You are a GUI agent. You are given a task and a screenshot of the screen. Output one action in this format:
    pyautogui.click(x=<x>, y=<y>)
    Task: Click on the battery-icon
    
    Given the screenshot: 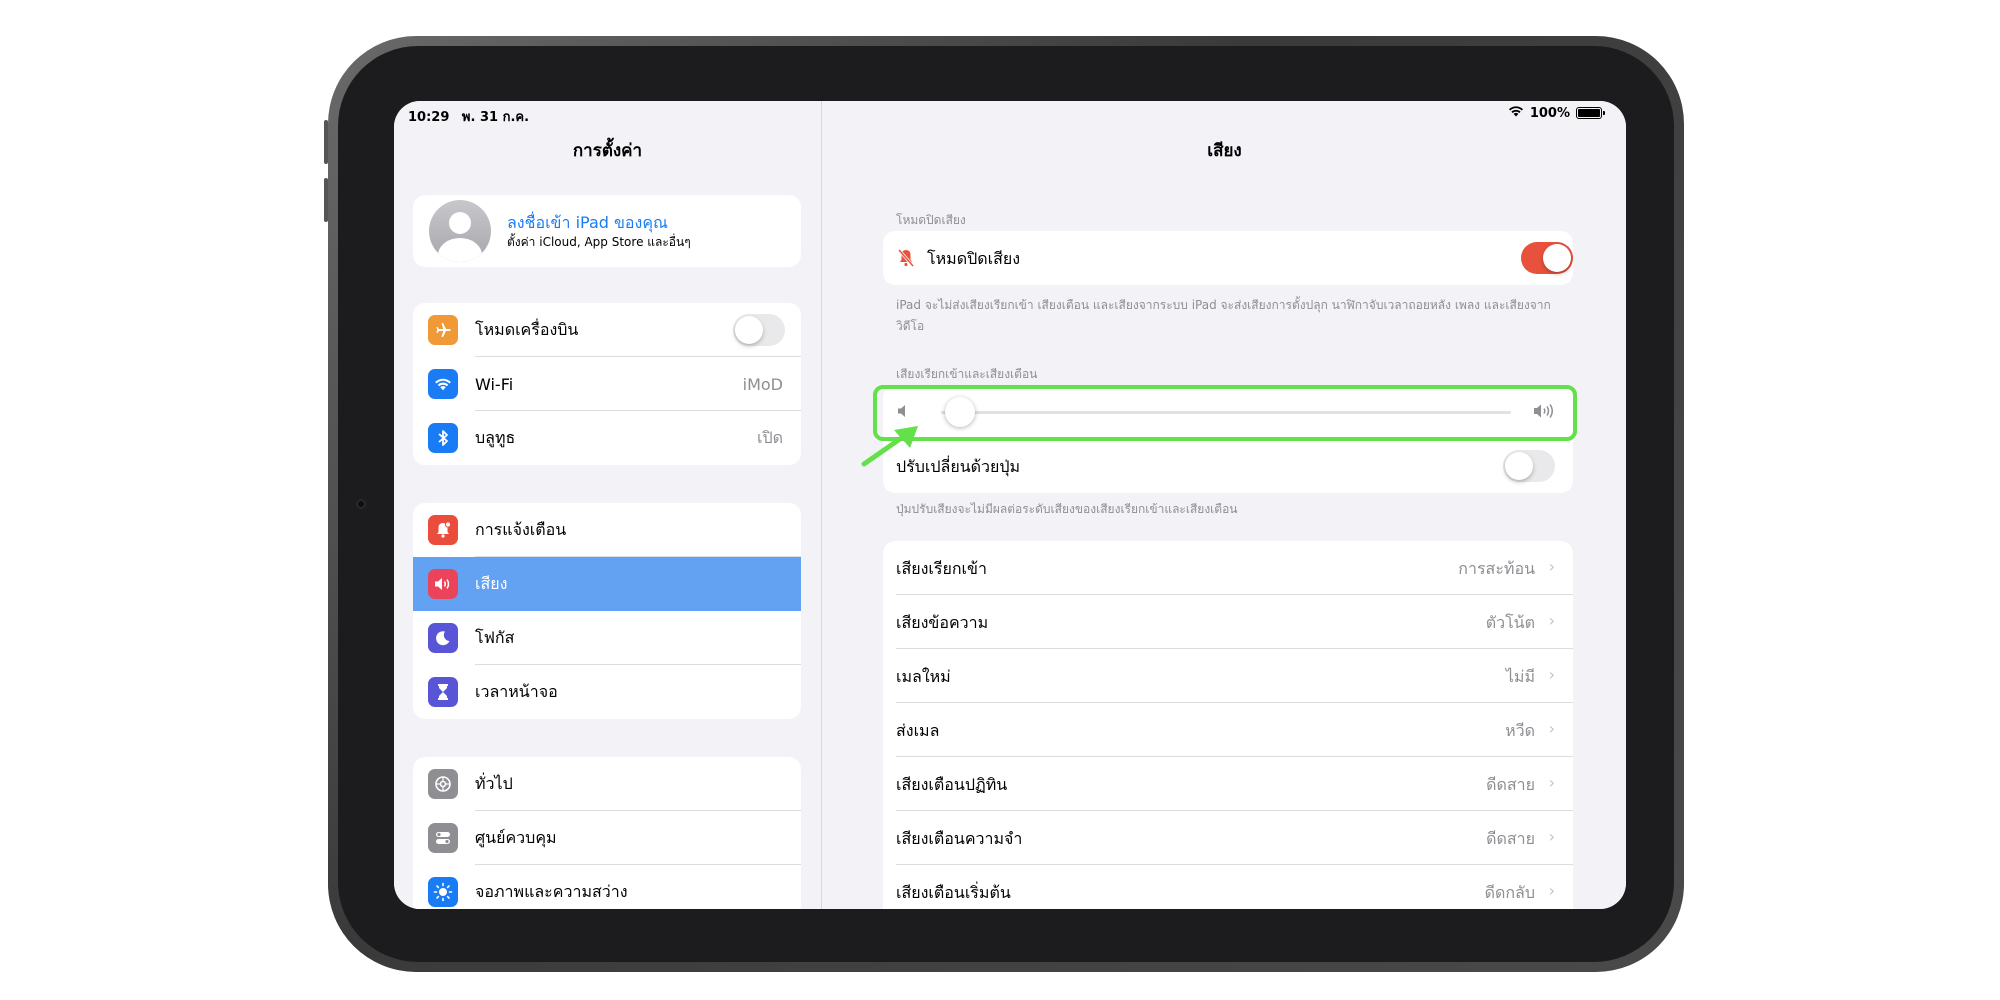 What is the action you would take?
    pyautogui.click(x=1590, y=113)
    